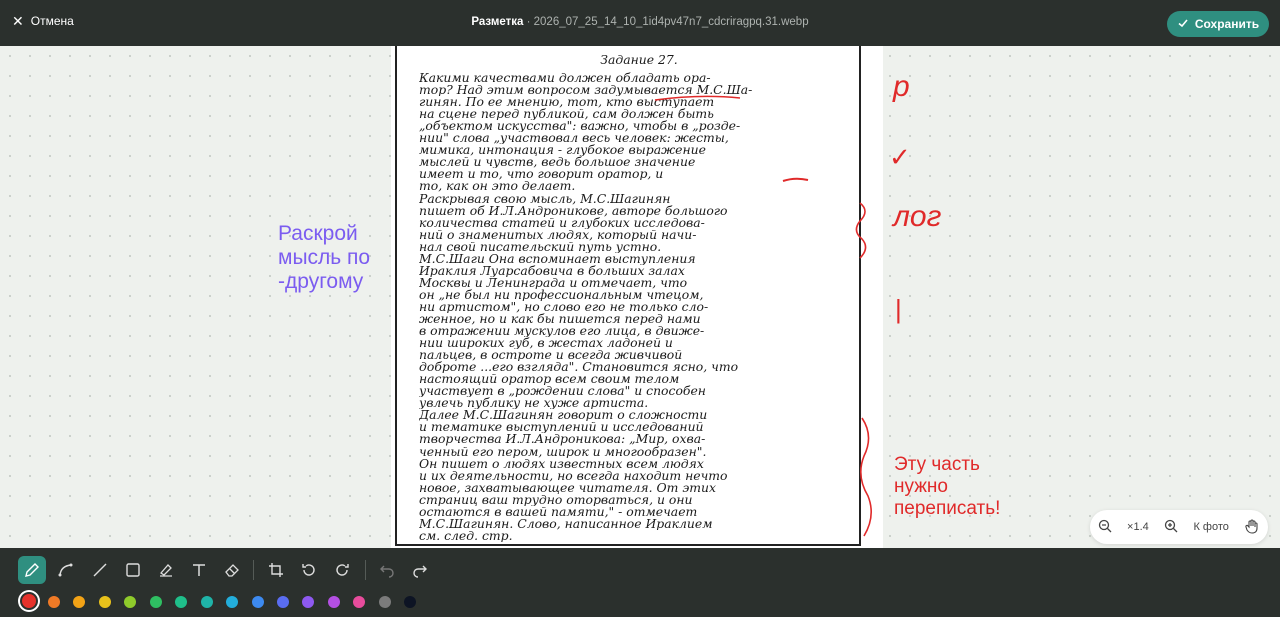 Image resolution: width=1280 pixels, height=617 pixels. I want to click on text-line: ний о знаменитых людях, который начи-, so click(558, 234).